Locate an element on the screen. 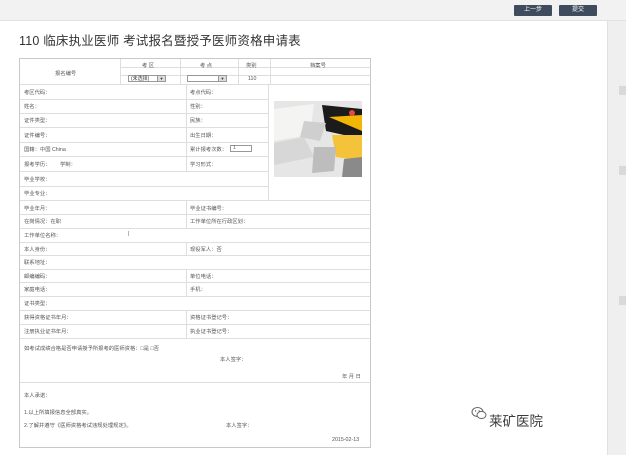  mobile-field: 手机： is located at coordinates (198, 290).